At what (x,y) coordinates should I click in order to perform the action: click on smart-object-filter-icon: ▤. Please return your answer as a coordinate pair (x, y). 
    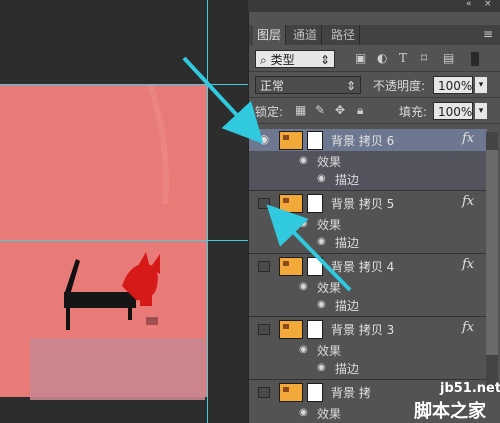
    Looking at the image, I should click on (448, 58).